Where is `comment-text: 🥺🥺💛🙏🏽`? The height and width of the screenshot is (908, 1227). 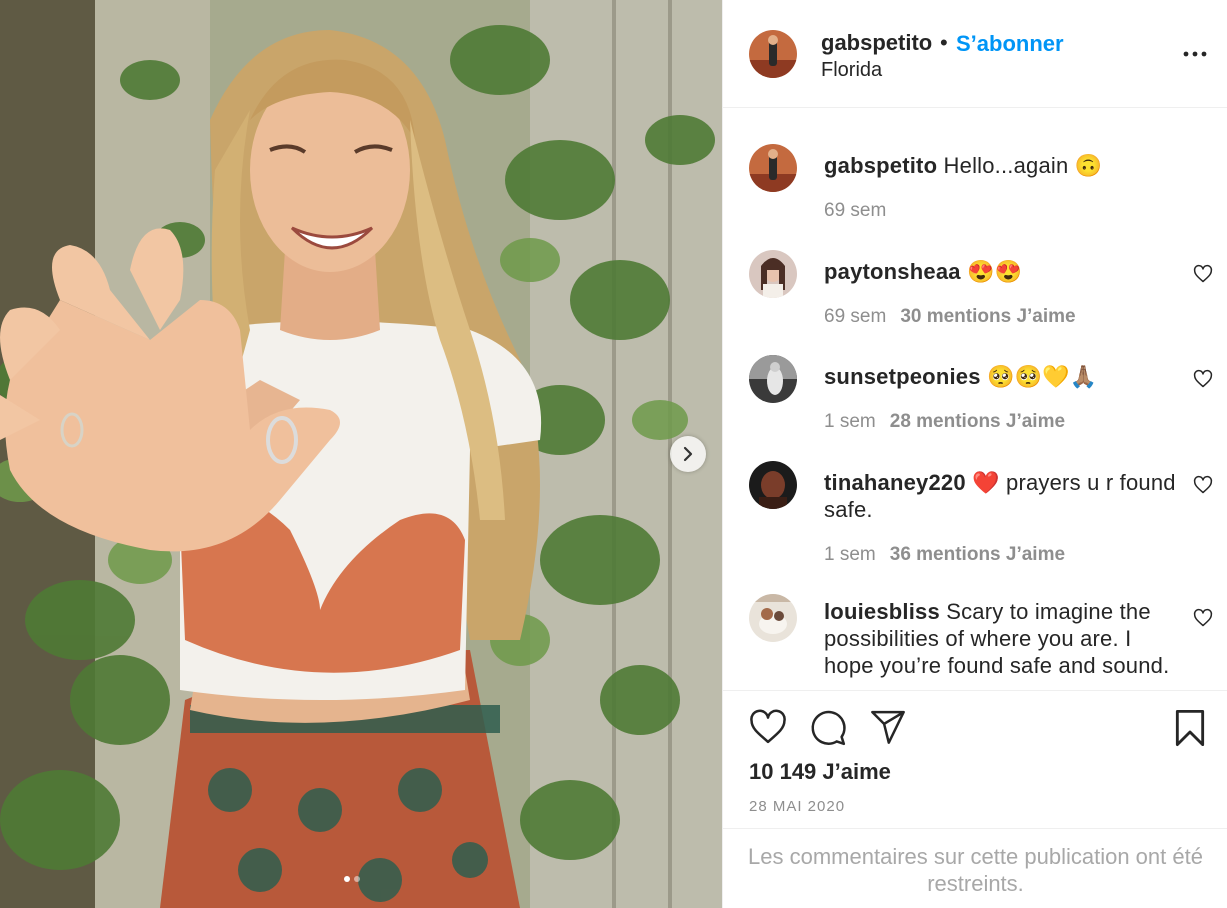 comment-text: 🥺🥺💛🙏🏽 is located at coordinates (1042, 376).